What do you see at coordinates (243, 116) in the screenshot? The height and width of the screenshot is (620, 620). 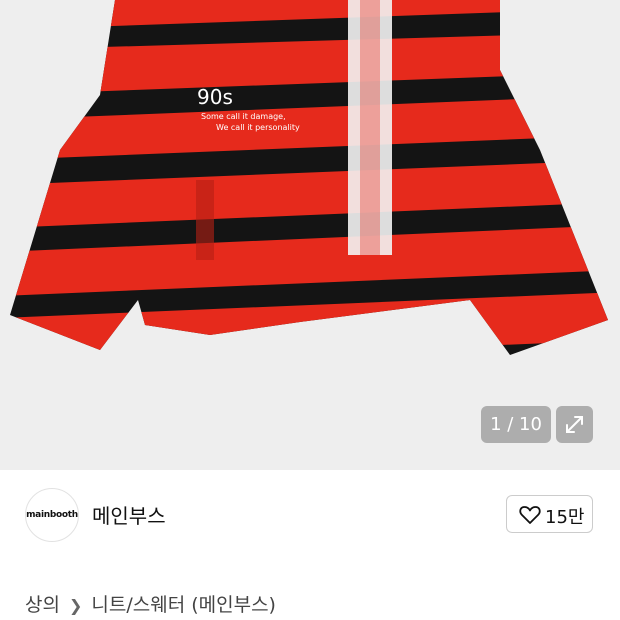 I see `print-line-1: Some call it damage,` at bounding box center [243, 116].